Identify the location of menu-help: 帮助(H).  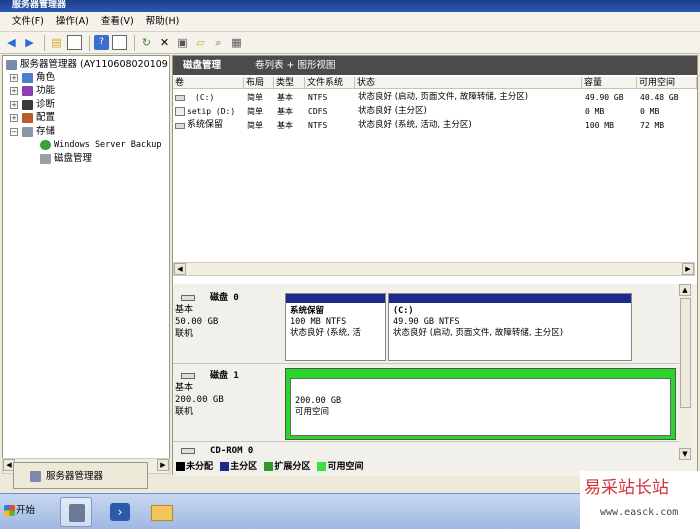
(163, 22).